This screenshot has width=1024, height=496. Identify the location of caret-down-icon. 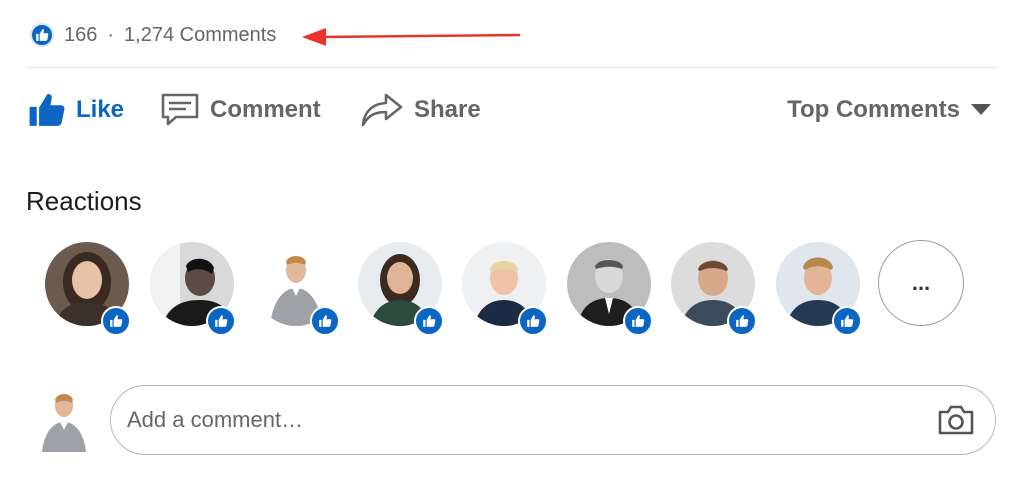
(981, 109).